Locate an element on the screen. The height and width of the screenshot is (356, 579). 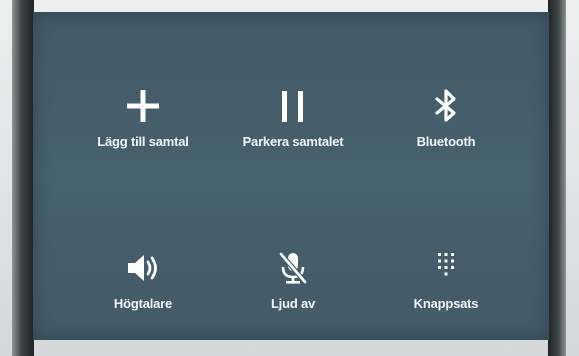
bluetooth-icon is located at coordinates (446, 106).